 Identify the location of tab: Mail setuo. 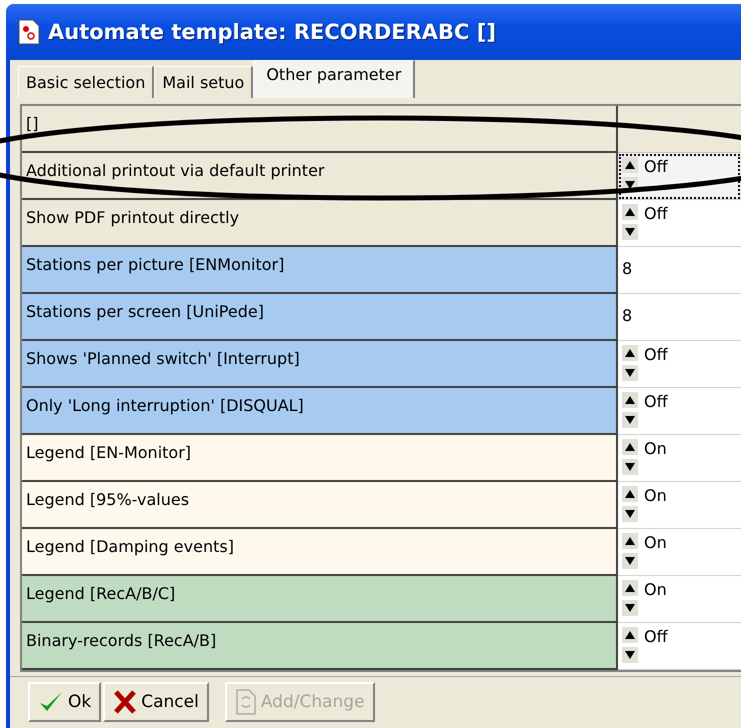
(204, 82).